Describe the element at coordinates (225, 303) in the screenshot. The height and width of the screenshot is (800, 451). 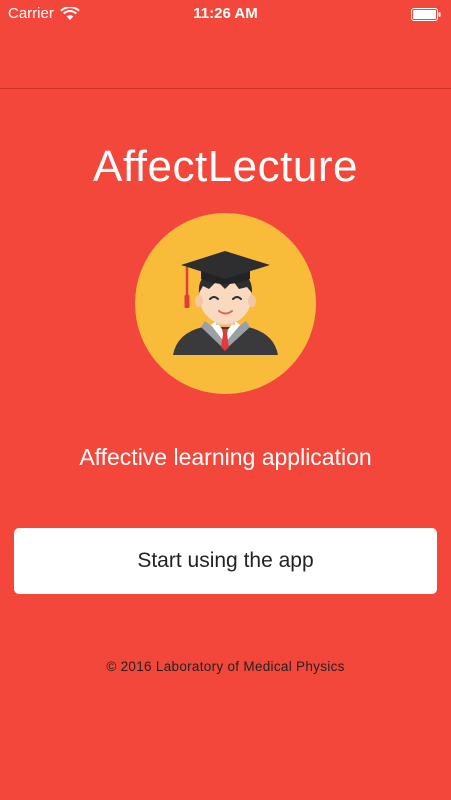
I see `graduate-avatar-icon` at that location.